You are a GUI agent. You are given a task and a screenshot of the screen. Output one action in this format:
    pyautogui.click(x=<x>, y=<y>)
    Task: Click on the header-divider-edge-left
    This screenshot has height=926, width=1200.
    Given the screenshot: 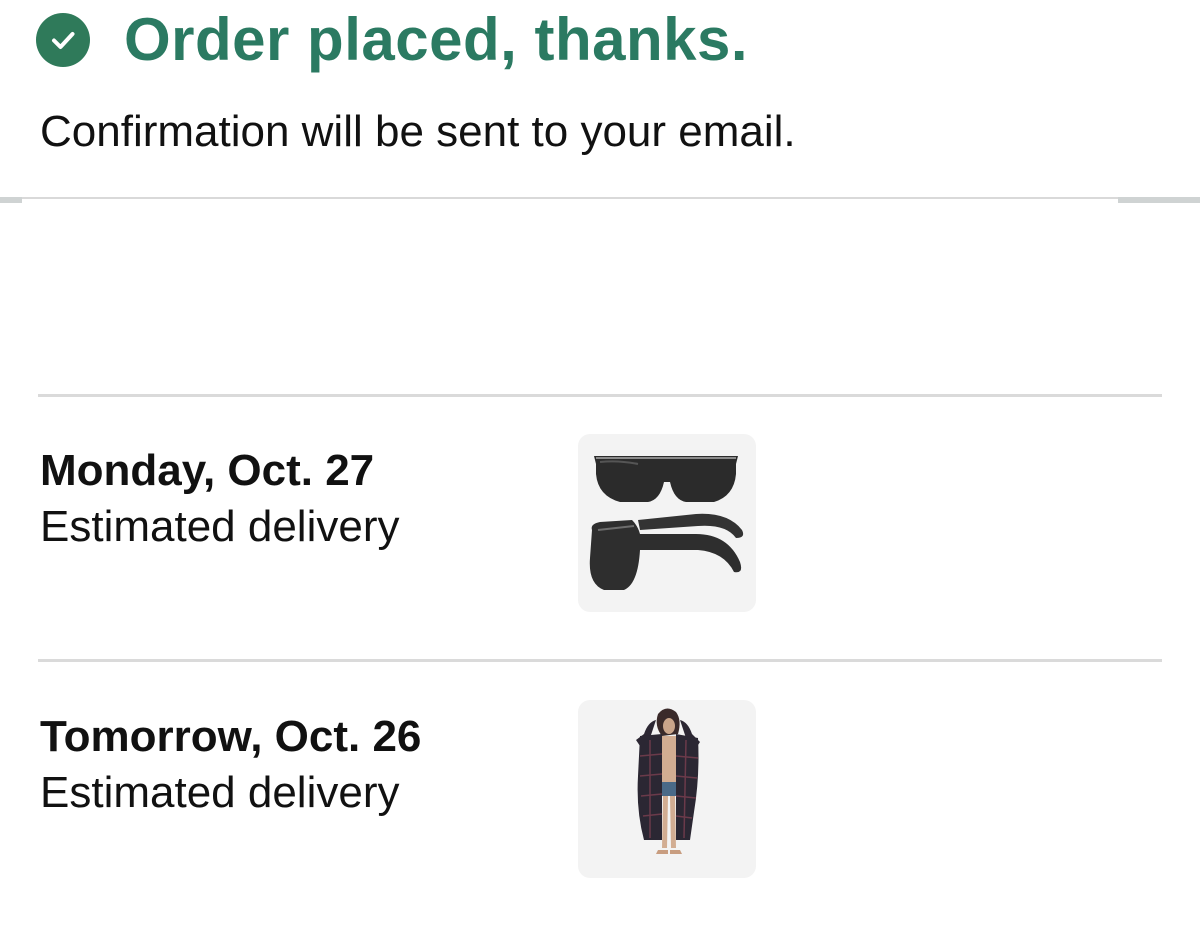 What is the action you would take?
    pyautogui.click(x=11, y=200)
    